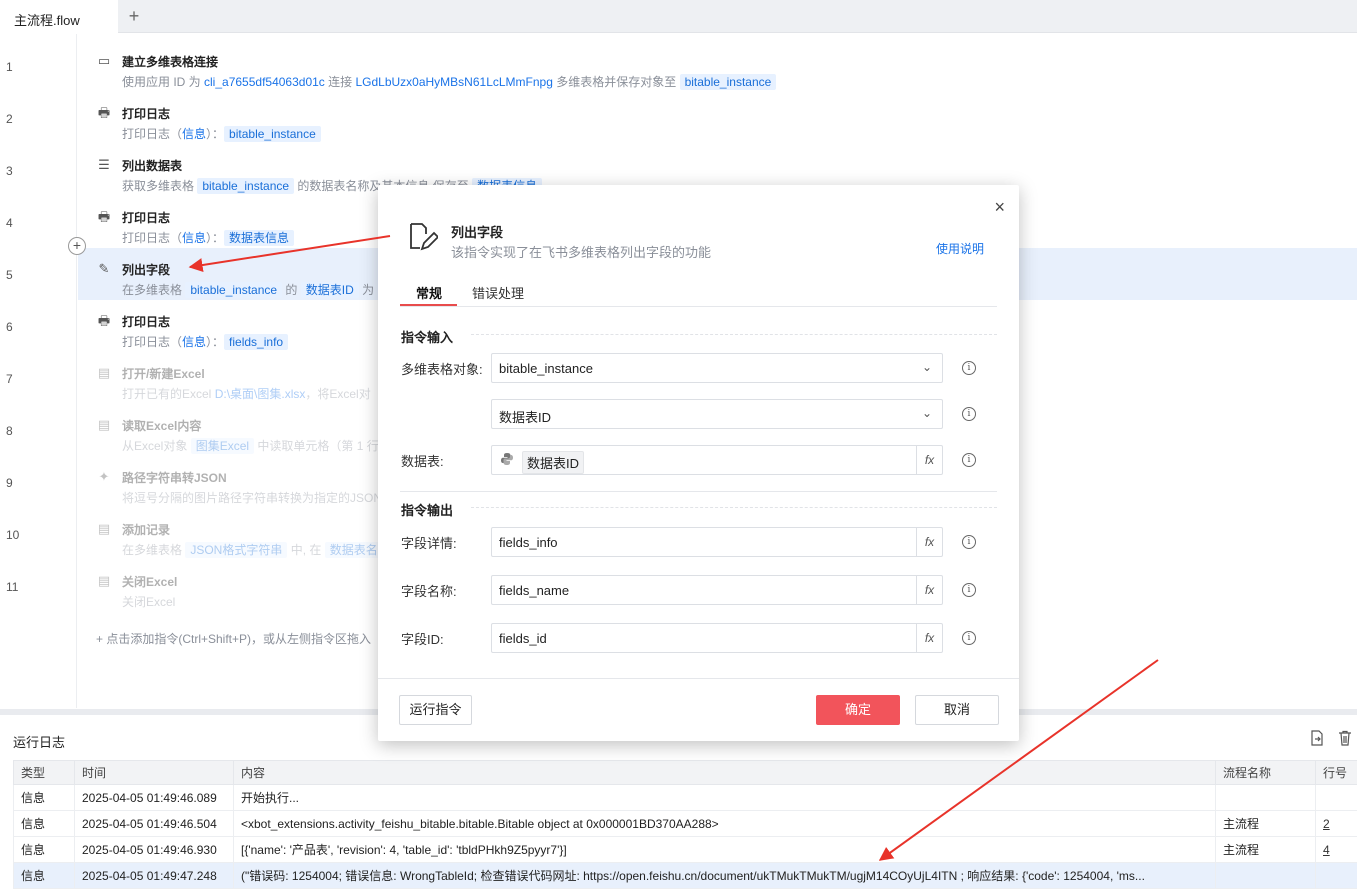 The image size is (1357, 889). I want to click on bitable-select: bitable_instance ⌄, so click(717, 368).